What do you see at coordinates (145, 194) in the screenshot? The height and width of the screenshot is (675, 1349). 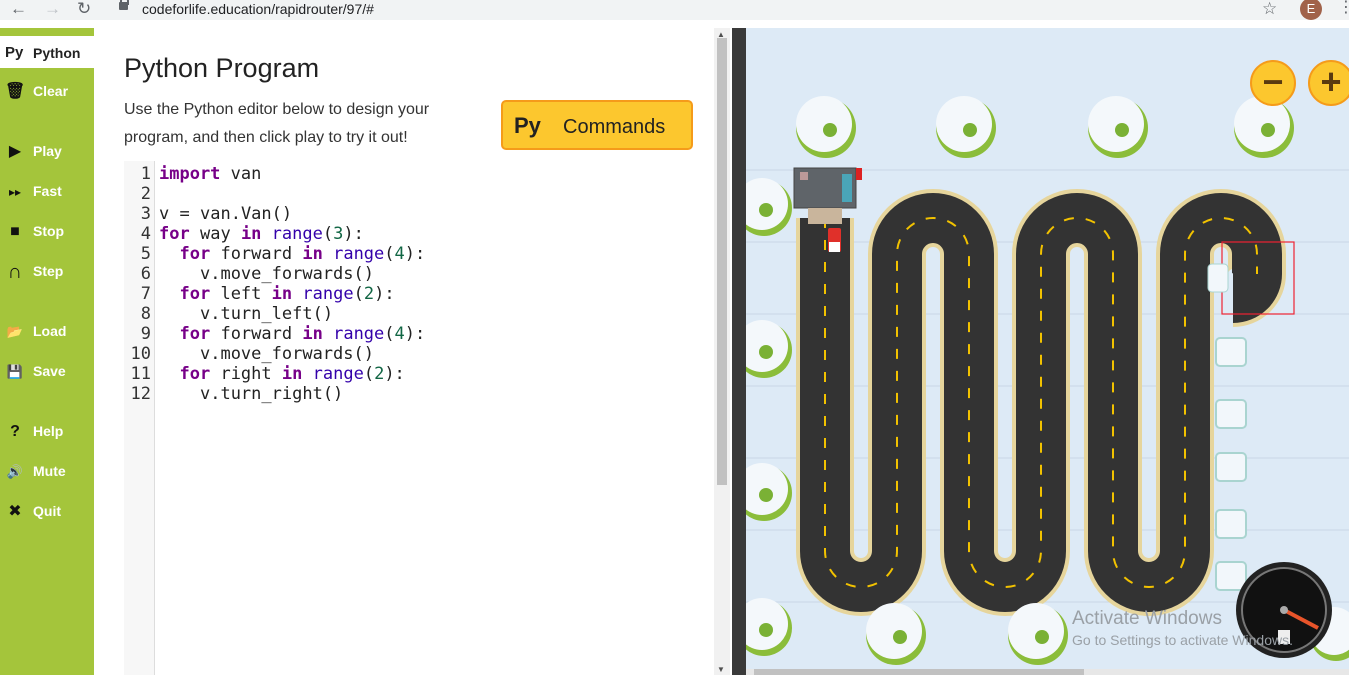 I see `line-number: 2` at bounding box center [145, 194].